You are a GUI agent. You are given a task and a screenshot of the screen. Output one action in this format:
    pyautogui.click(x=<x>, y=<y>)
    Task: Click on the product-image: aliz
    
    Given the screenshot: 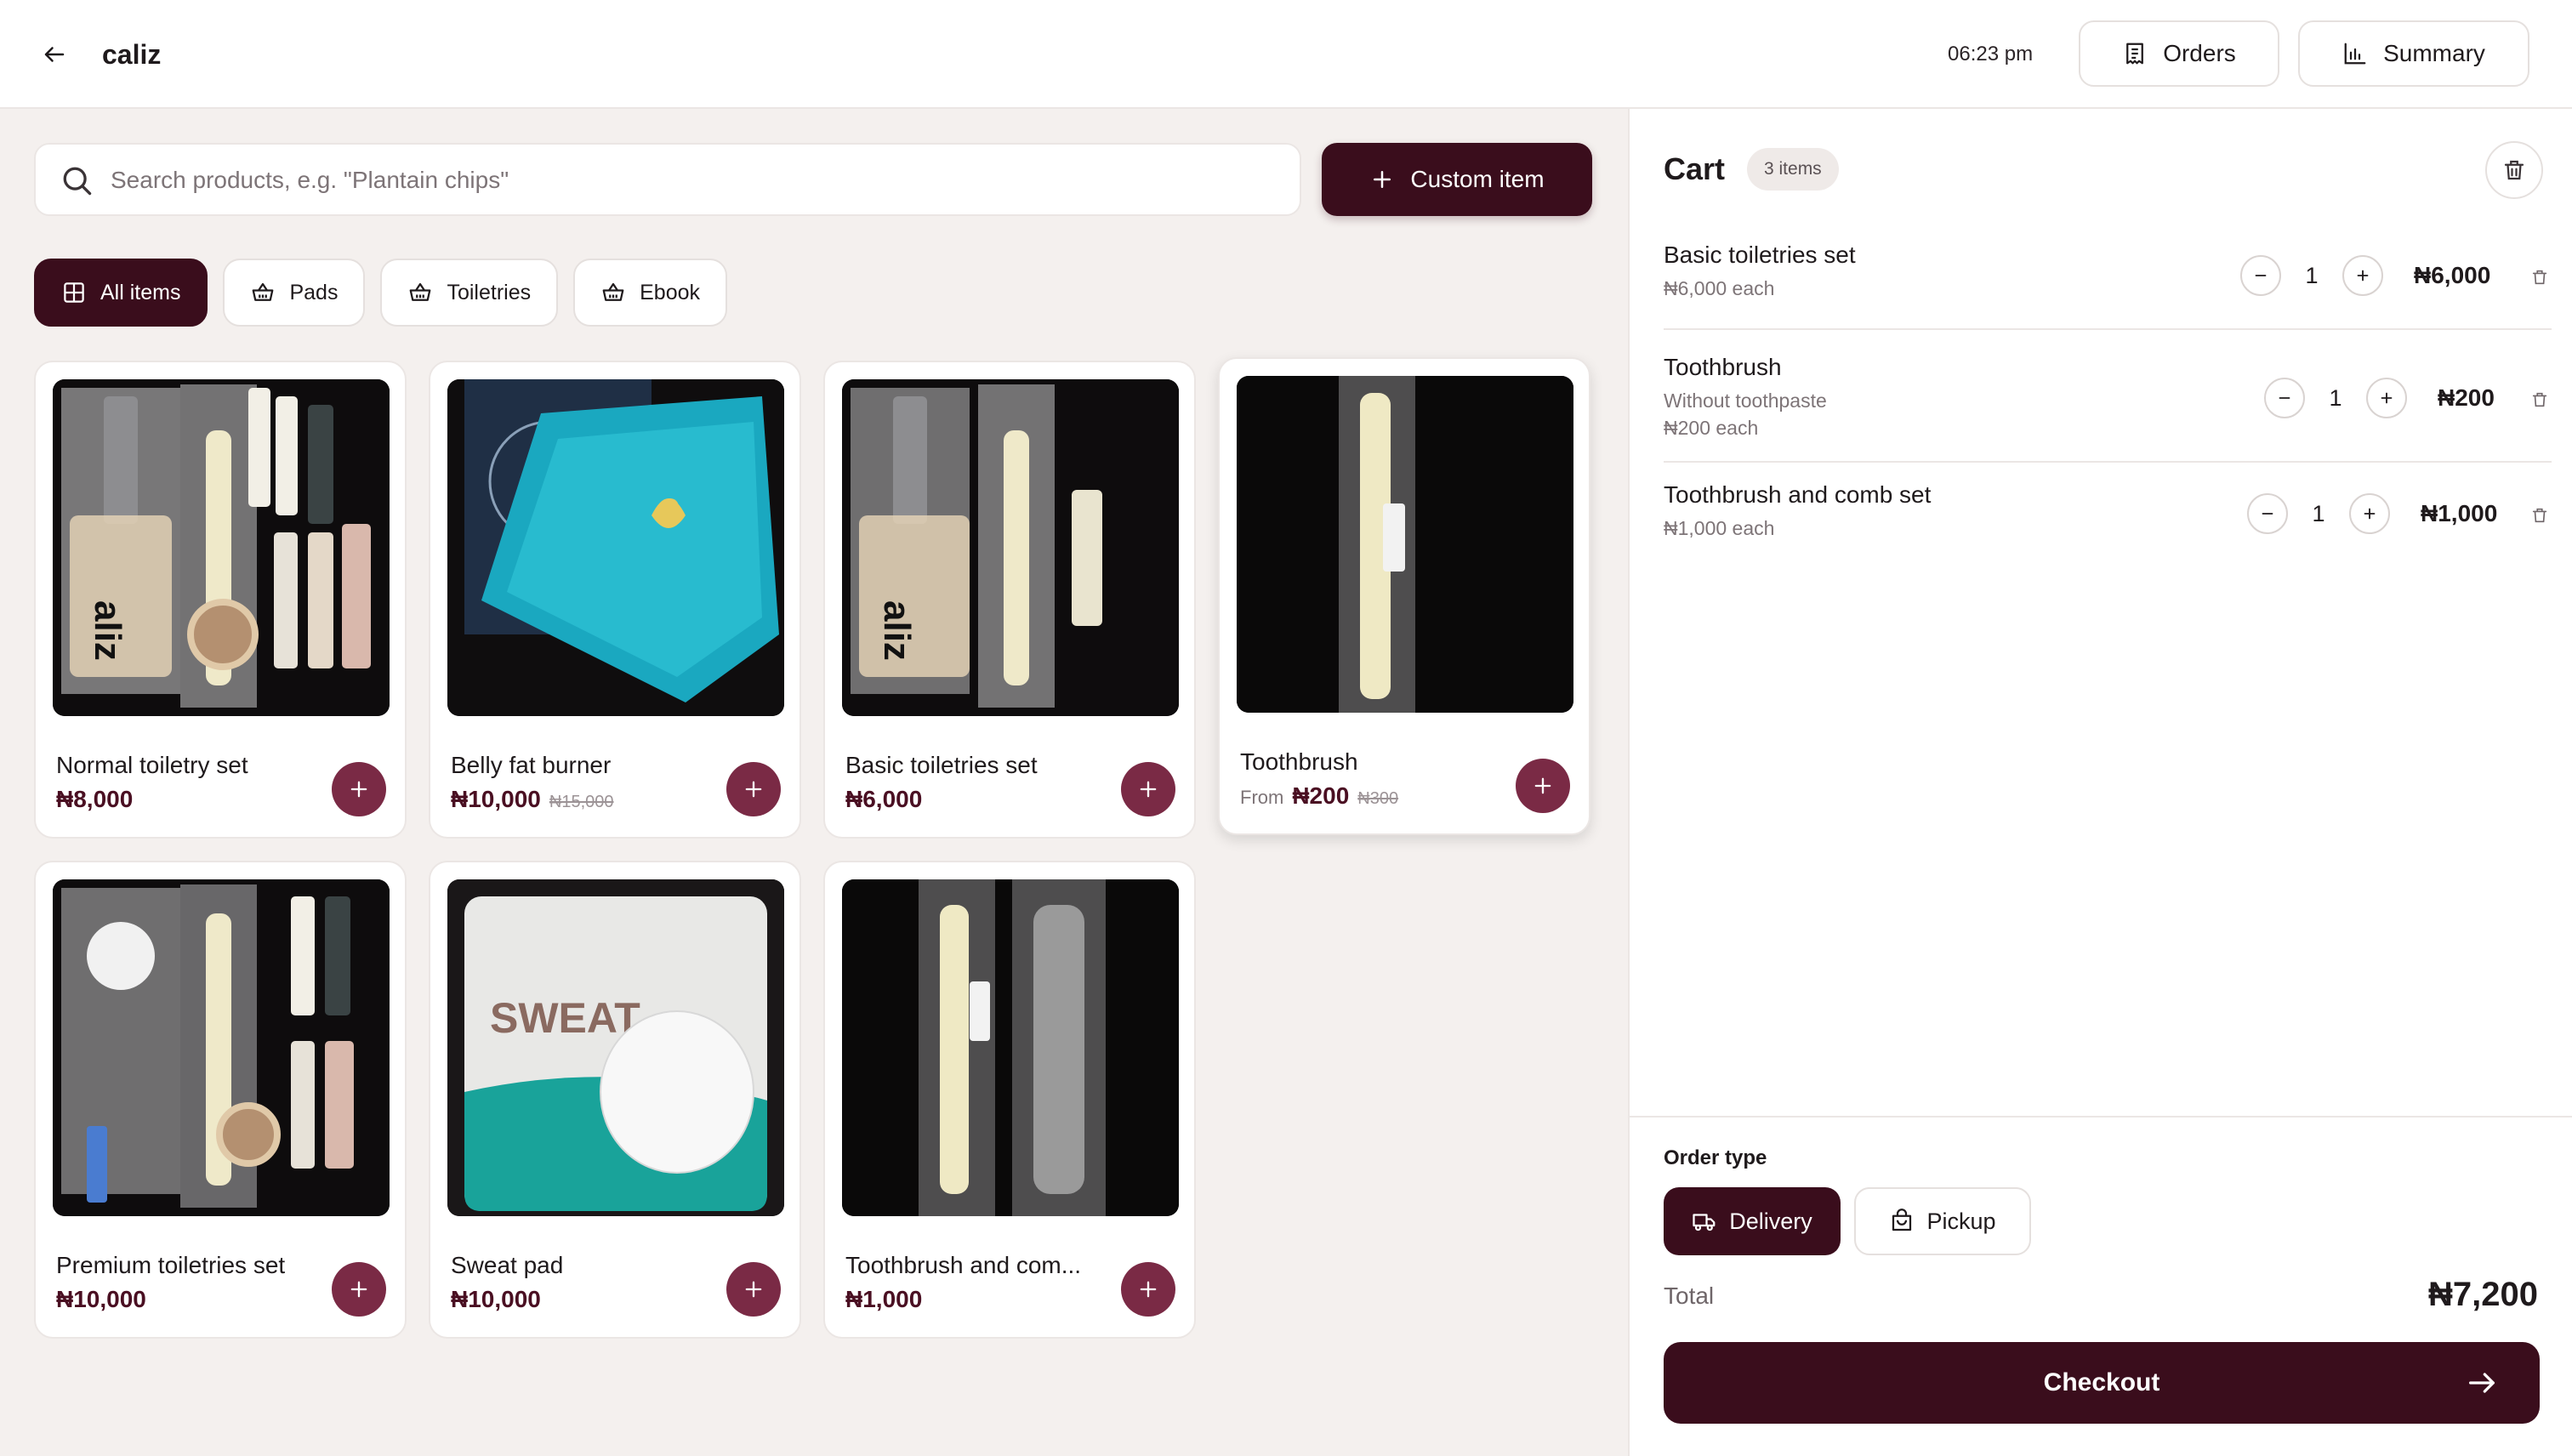 What is the action you would take?
    pyautogui.click(x=222, y=547)
    